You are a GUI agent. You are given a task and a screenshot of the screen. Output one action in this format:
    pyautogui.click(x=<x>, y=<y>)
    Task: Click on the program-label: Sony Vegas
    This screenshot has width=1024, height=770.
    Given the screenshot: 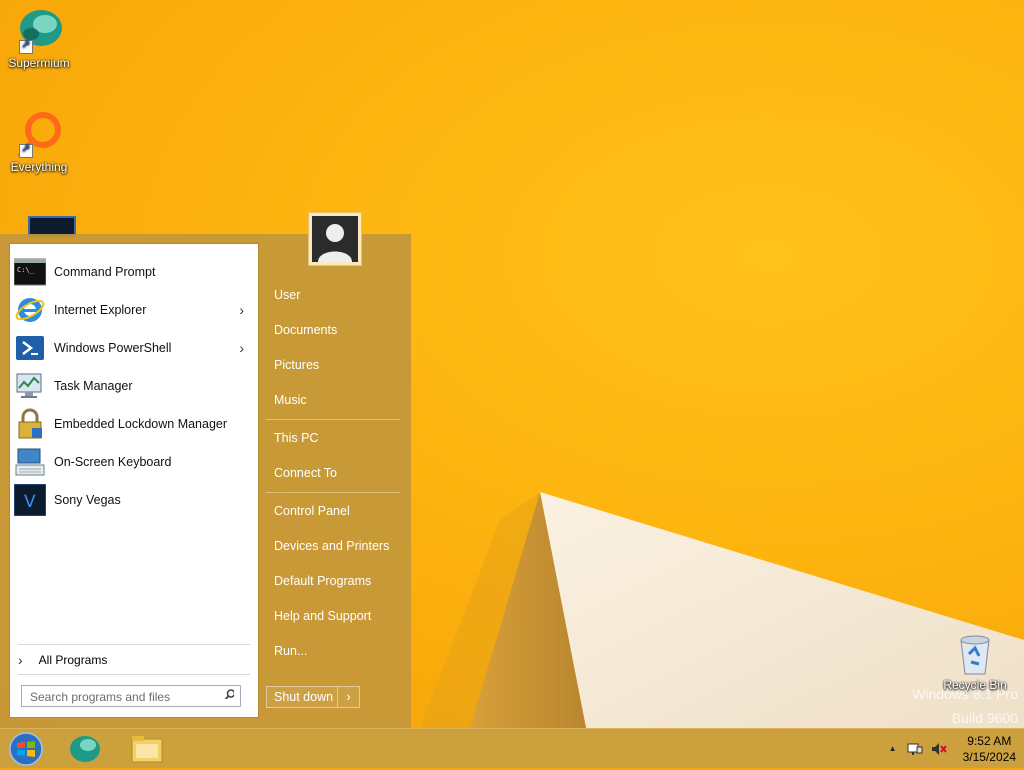 What is the action you would take?
    pyautogui.click(x=87, y=500)
    